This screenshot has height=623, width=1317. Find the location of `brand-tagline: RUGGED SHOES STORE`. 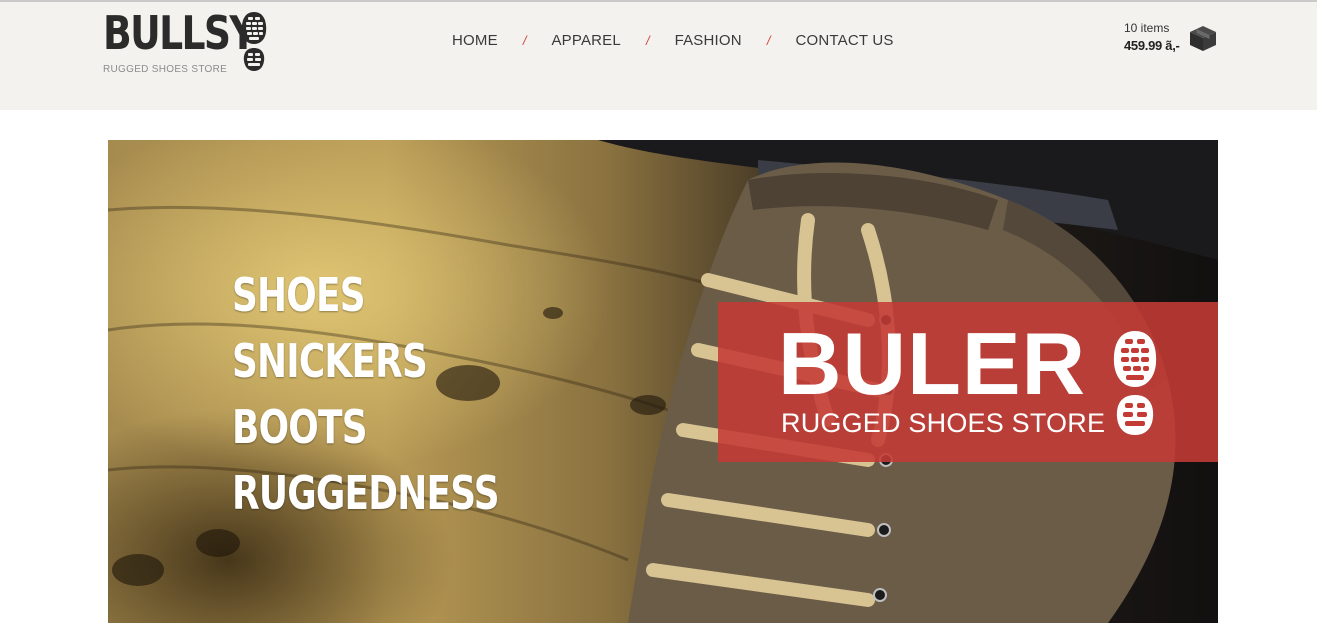

brand-tagline: RUGGED SHOES STORE is located at coordinates (165, 69).